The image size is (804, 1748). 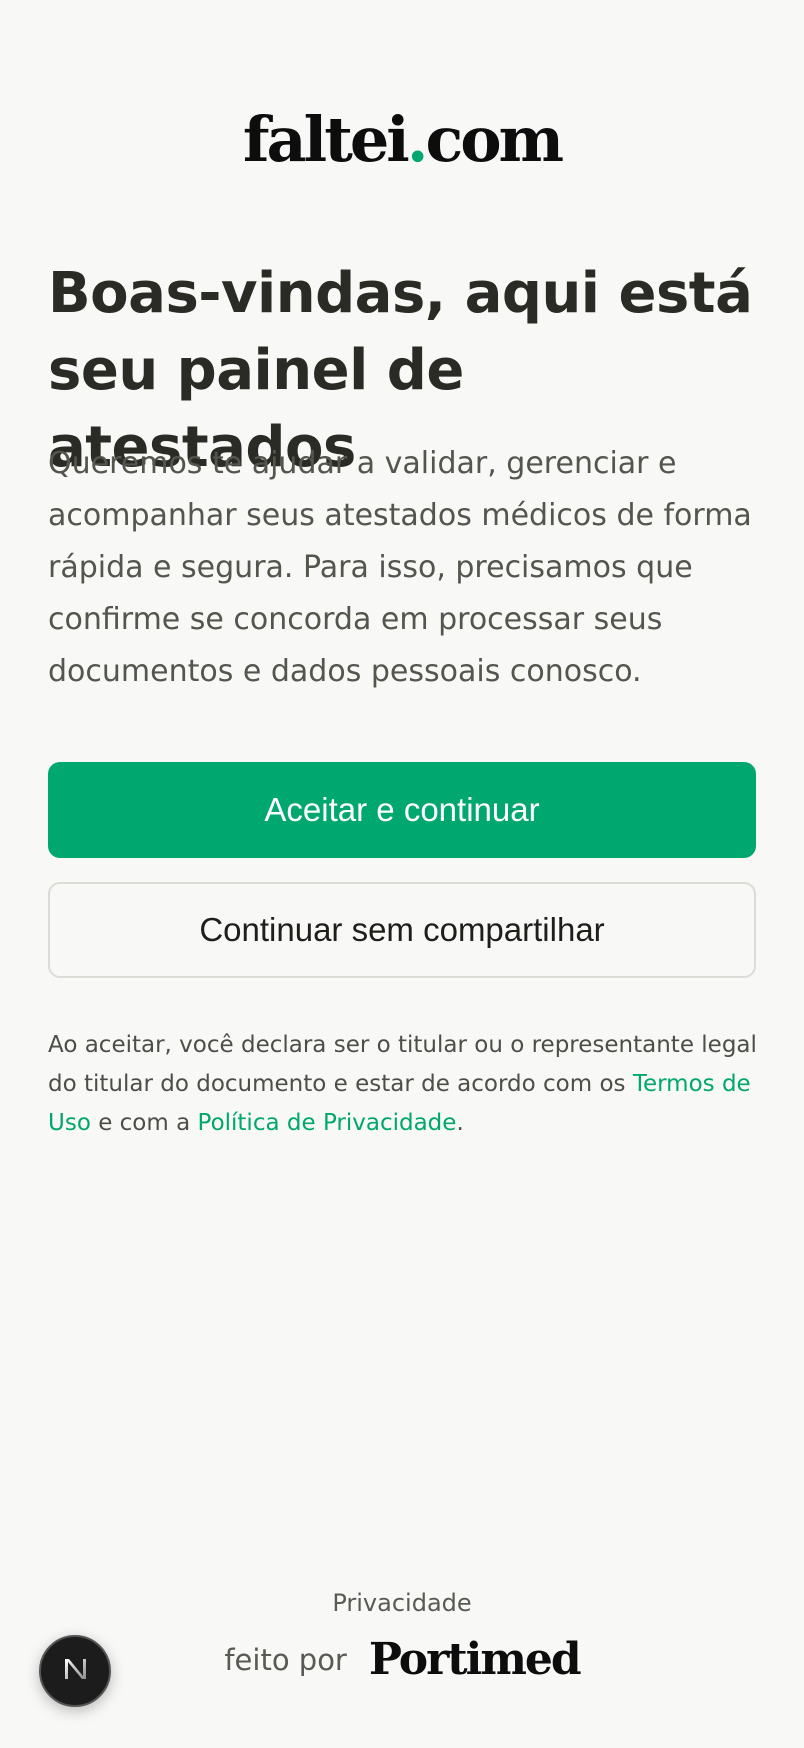 I want to click on portimed-logo: Portimed, so click(x=475, y=1659).